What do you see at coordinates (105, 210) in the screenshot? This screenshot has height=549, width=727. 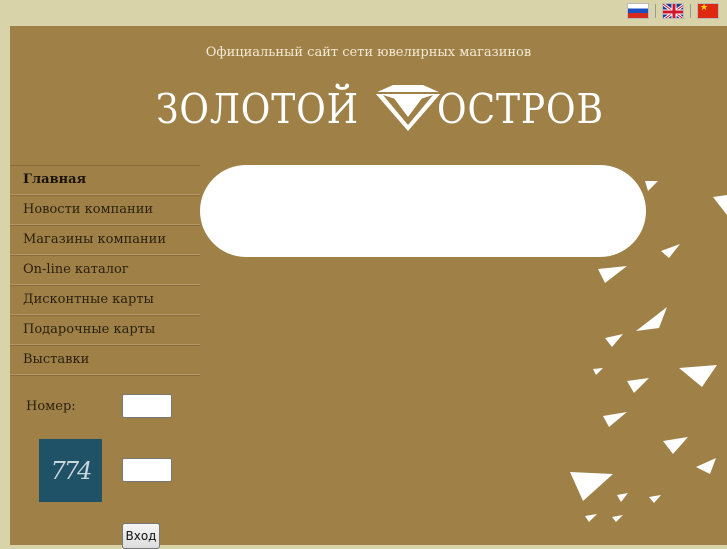 I see `menu-item-news: Новости компании` at bounding box center [105, 210].